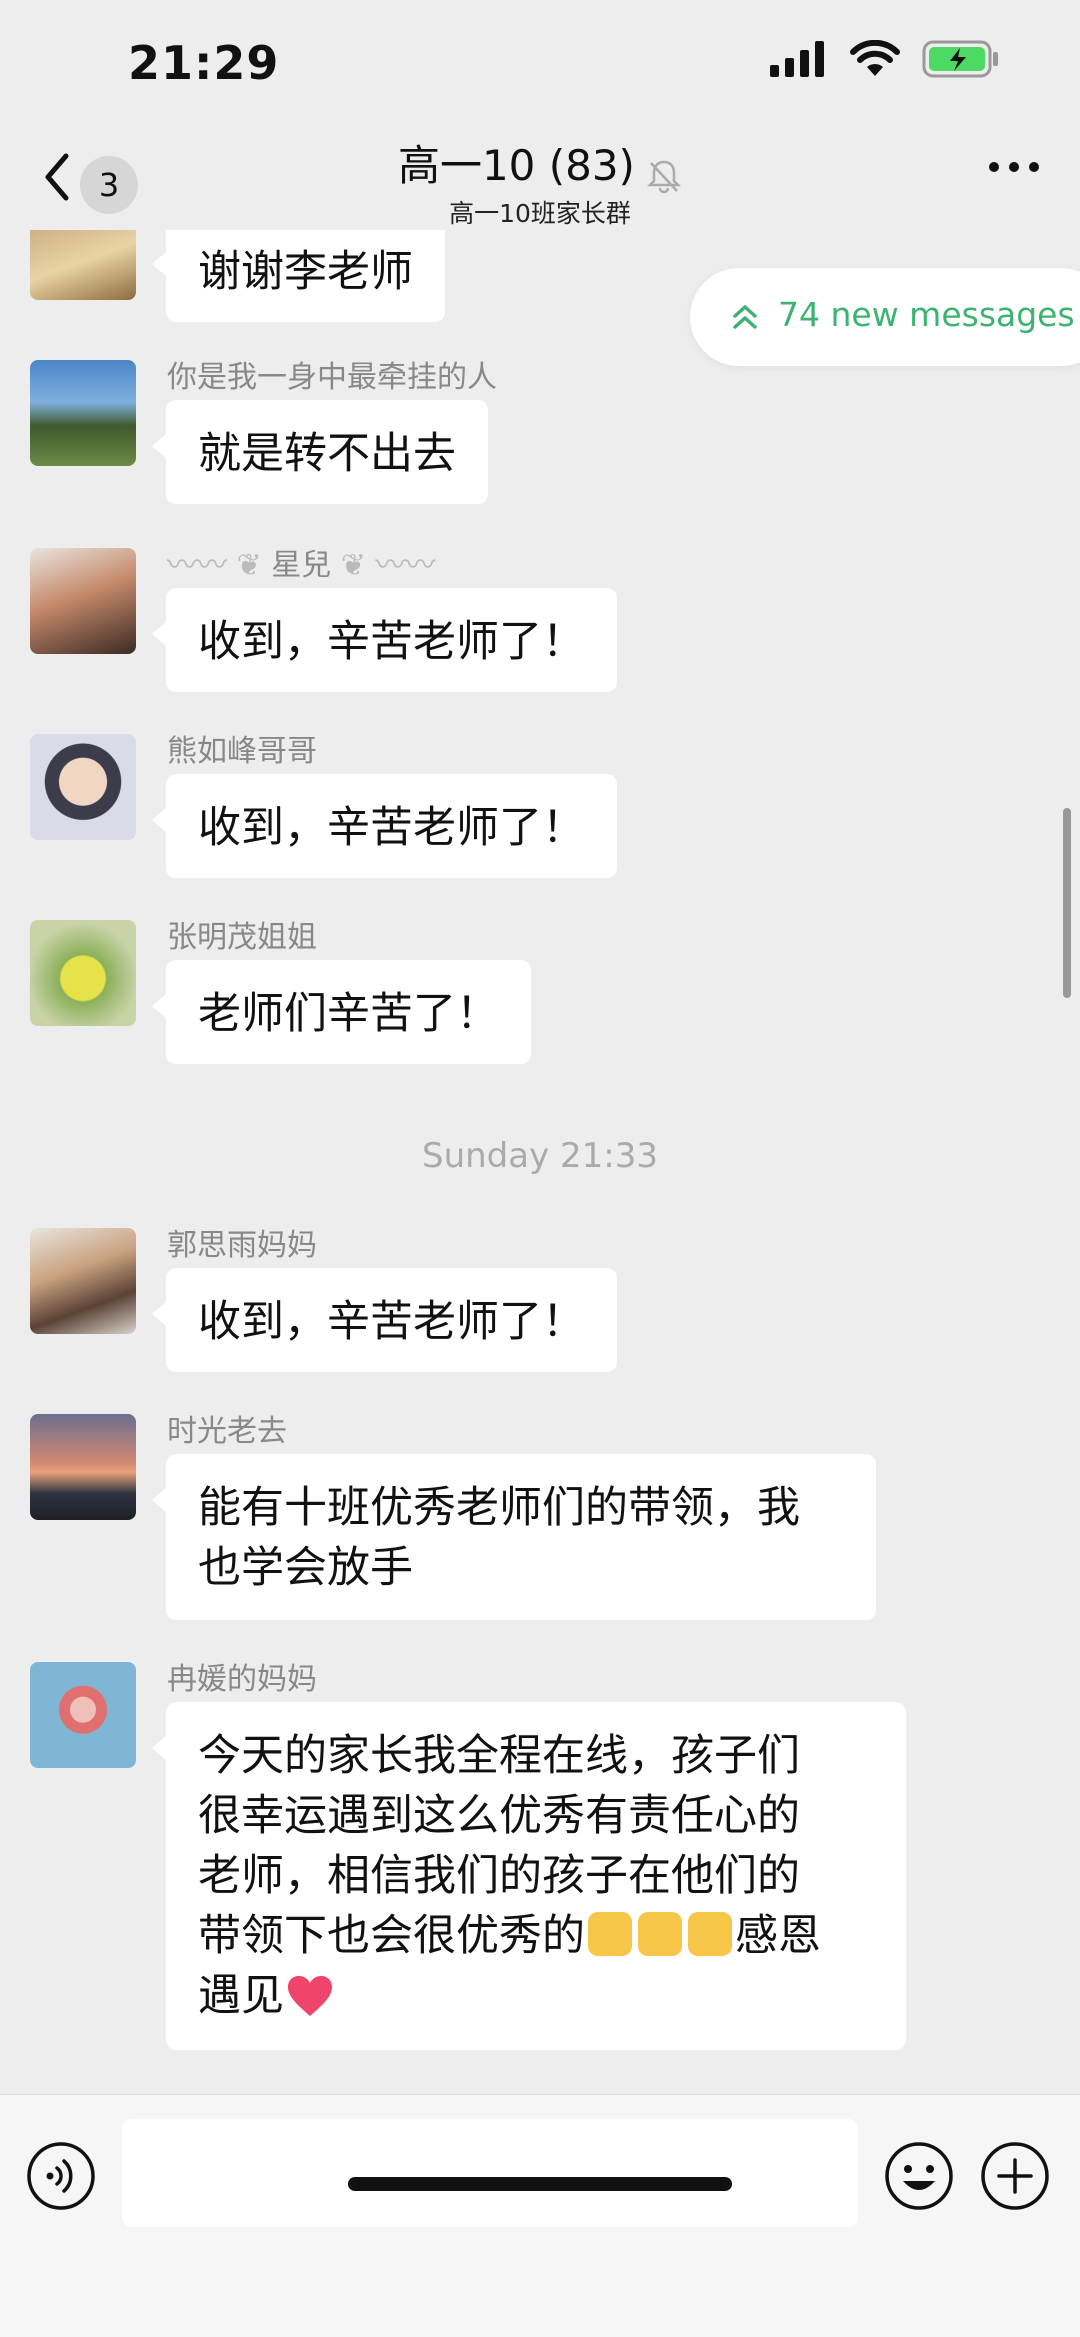 The image size is (1080, 2337). I want to click on message-line: 老师，相信我们的孩子在他们的, so click(499, 1876).